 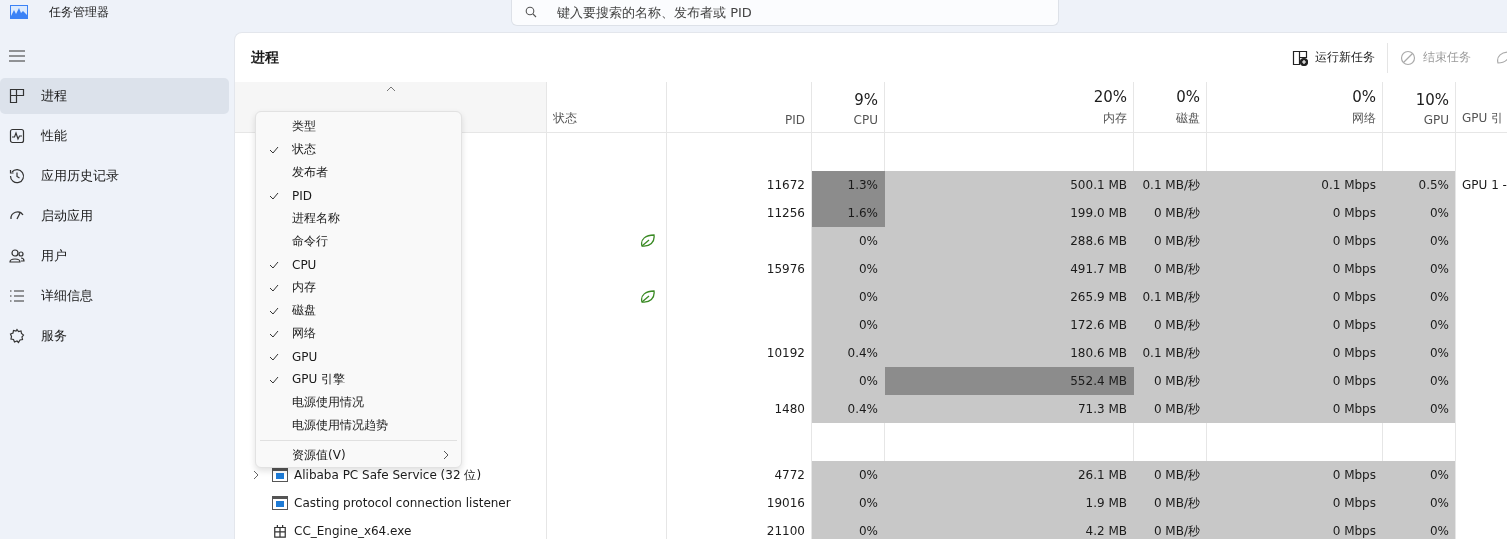 What do you see at coordinates (1481, 107) in the screenshot?
I see `column-header: GPU 引` at bounding box center [1481, 107].